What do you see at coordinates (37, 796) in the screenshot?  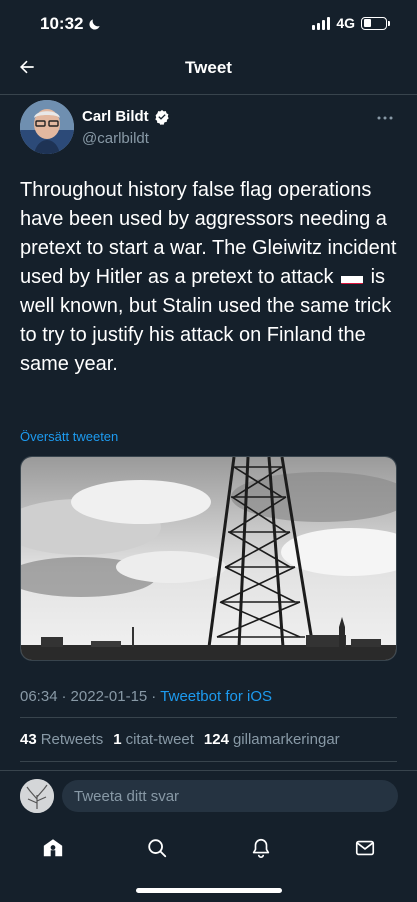 I see `user-avatar` at bounding box center [37, 796].